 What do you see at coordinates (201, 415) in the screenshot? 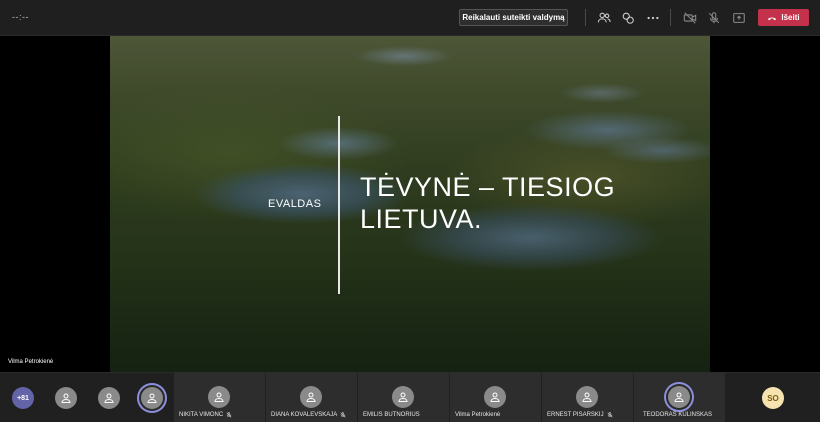
I see `participant-name: NIKITA VIMONC` at bounding box center [201, 415].